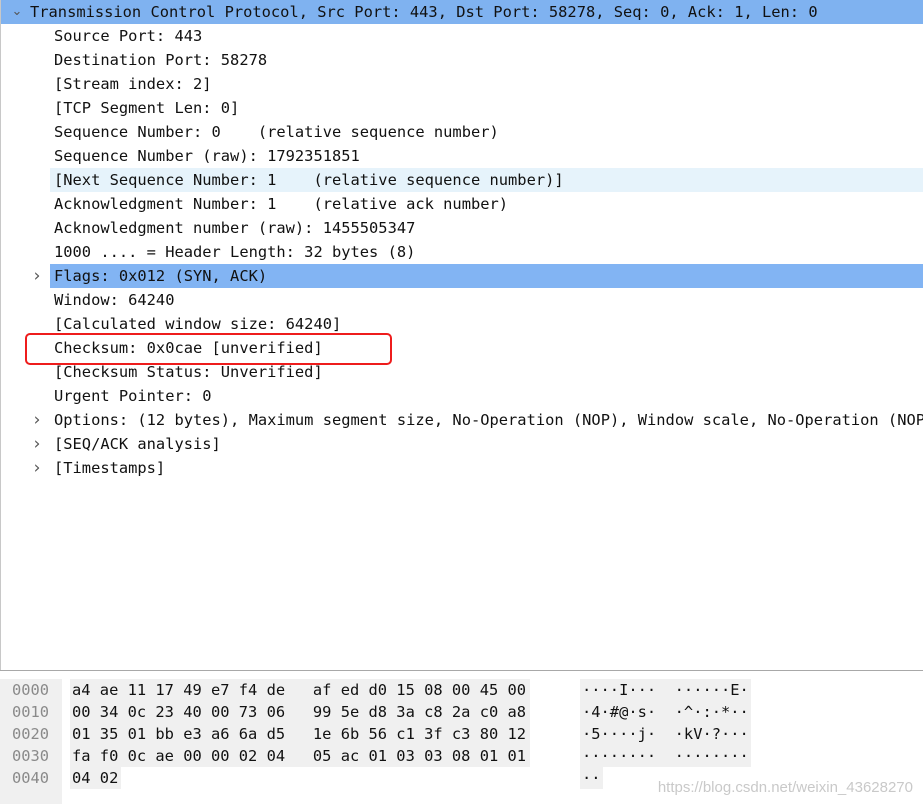 This screenshot has height=804, width=923. What do you see at coordinates (114, 300) in the screenshot?
I see `tree-field-label: Window: 64240` at bounding box center [114, 300].